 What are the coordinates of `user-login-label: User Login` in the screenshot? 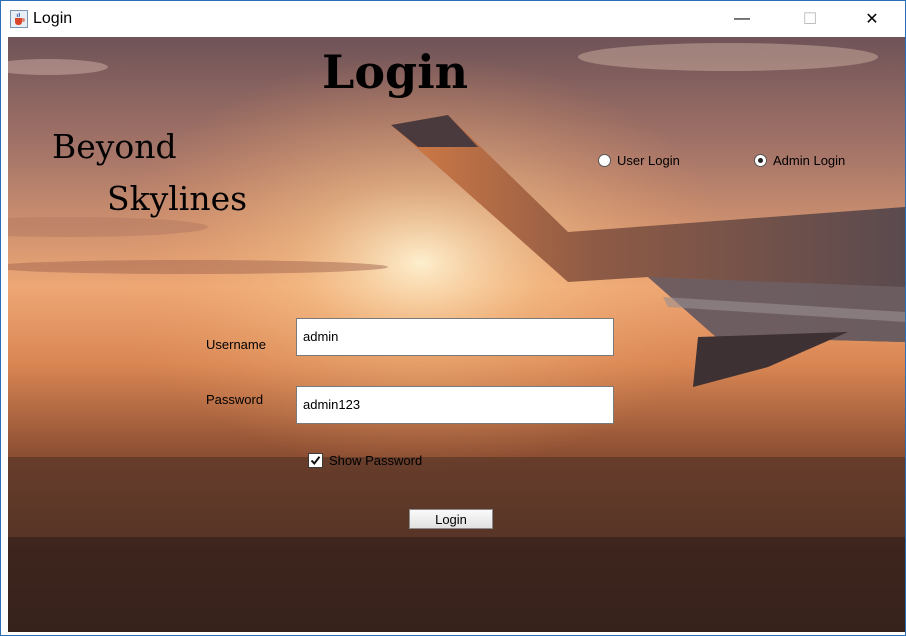 It's located at (648, 160).